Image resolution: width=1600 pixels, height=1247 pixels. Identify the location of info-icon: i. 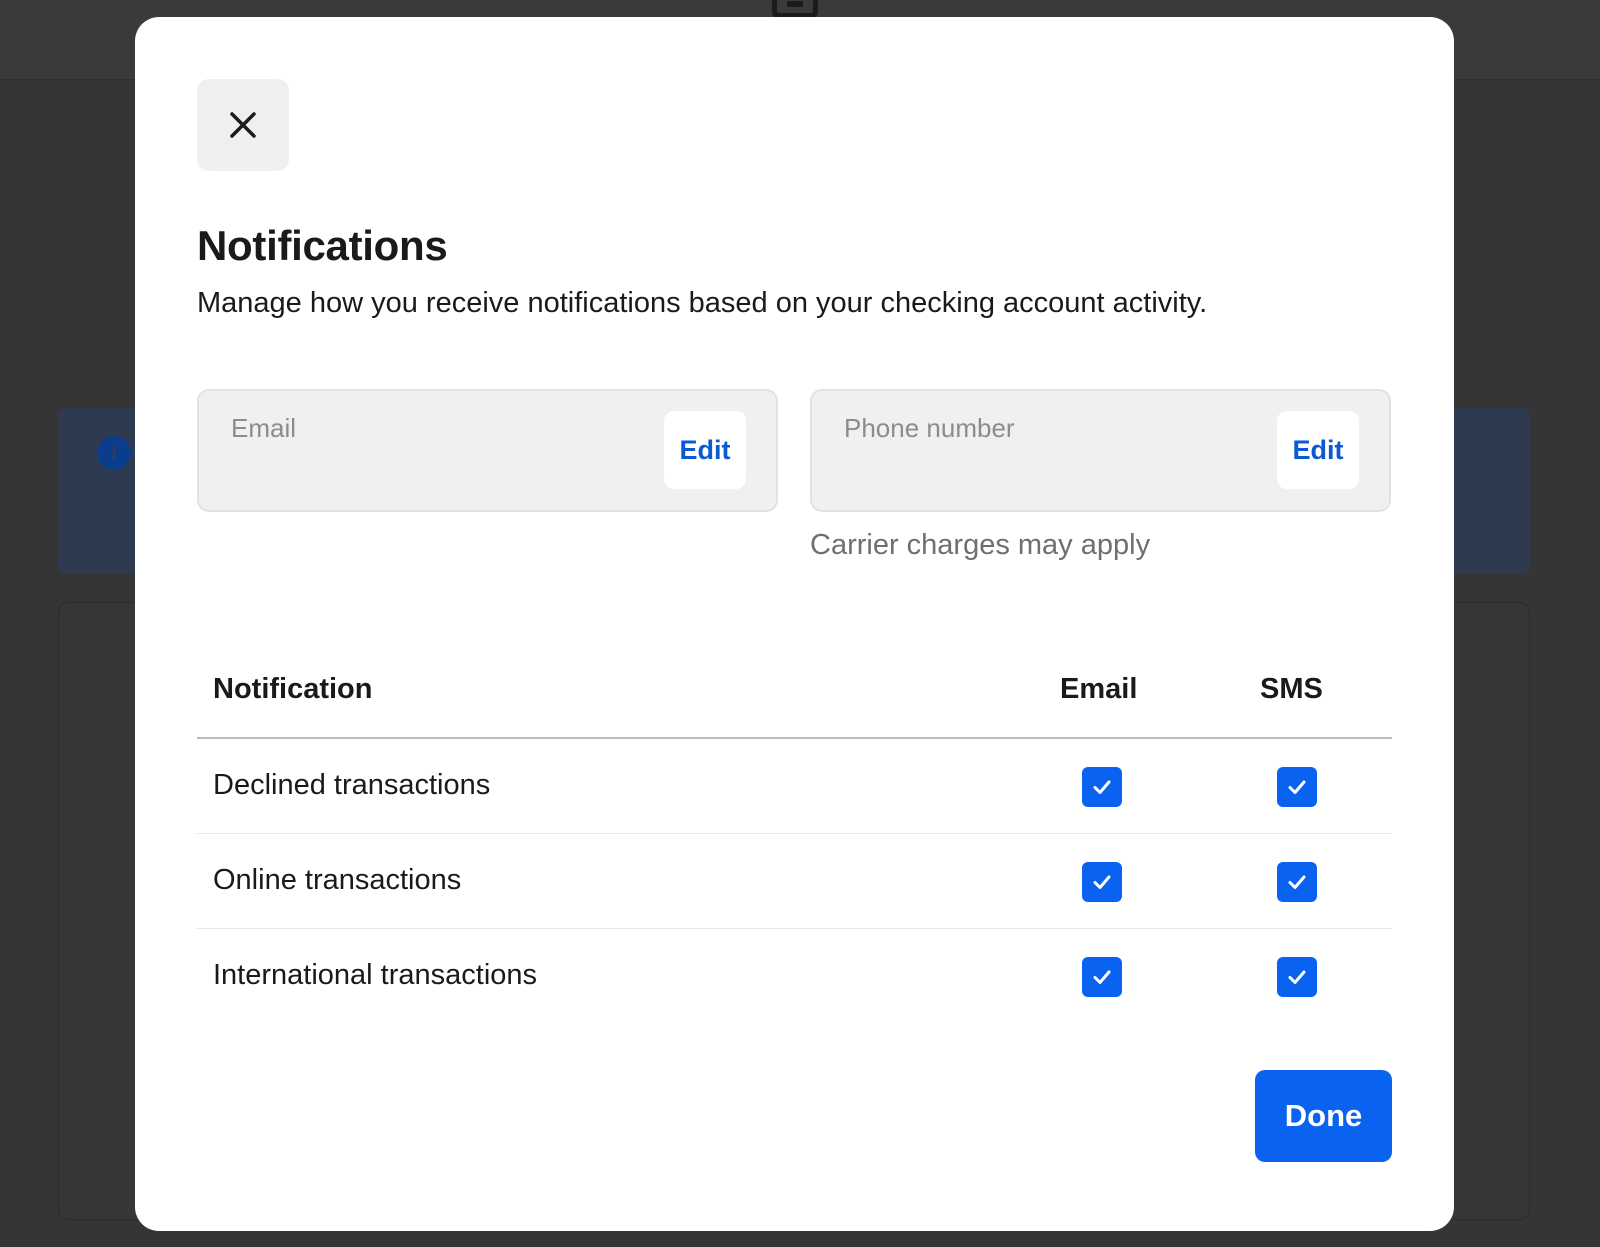
(114, 453).